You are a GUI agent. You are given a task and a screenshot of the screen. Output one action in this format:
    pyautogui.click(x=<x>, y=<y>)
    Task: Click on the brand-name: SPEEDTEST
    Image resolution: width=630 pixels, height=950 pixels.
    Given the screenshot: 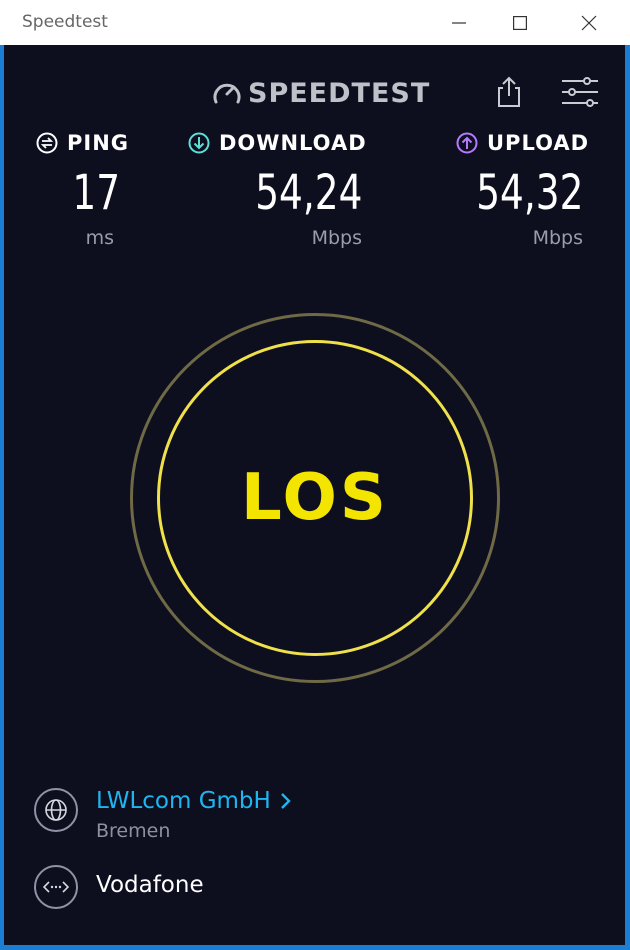 What is the action you would take?
    pyautogui.click(x=339, y=93)
    